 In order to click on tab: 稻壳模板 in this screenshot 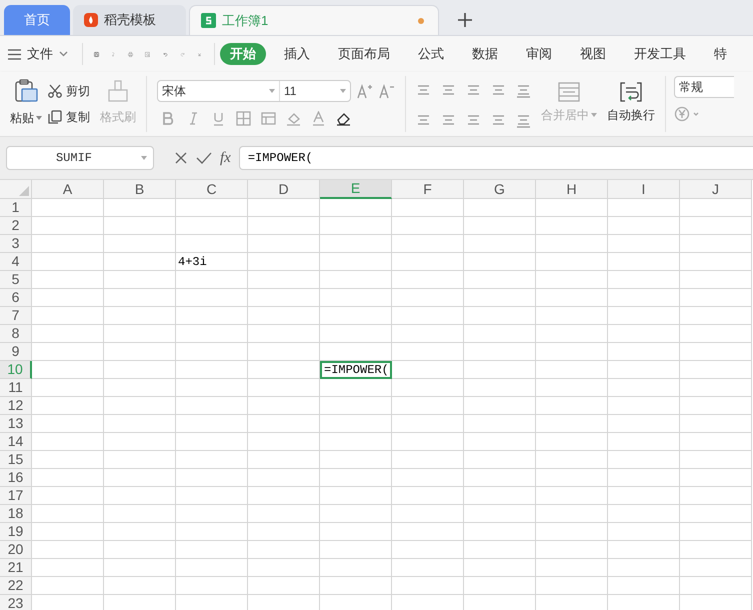, I will do `click(129, 20)`.